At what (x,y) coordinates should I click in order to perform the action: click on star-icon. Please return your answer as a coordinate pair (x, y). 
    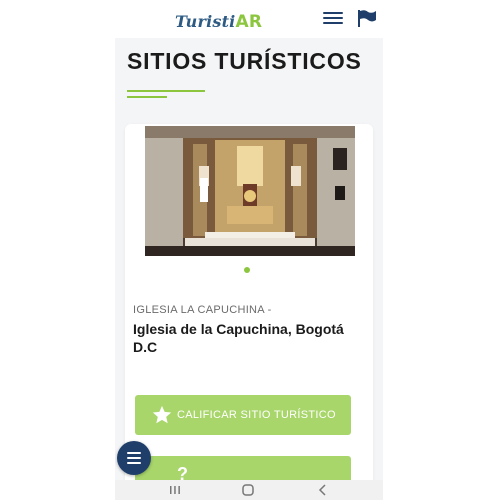
    Looking at the image, I should click on (162, 414).